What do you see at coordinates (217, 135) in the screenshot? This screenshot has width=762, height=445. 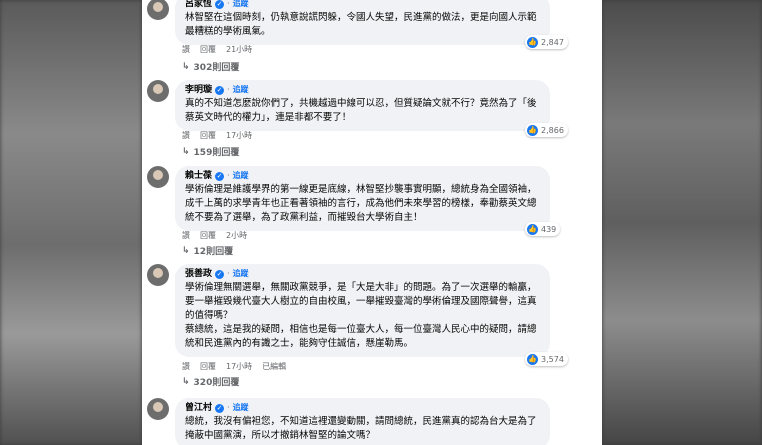 I see `comment-actions: 讚 回覆 17小時` at bounding box center [217, 135].